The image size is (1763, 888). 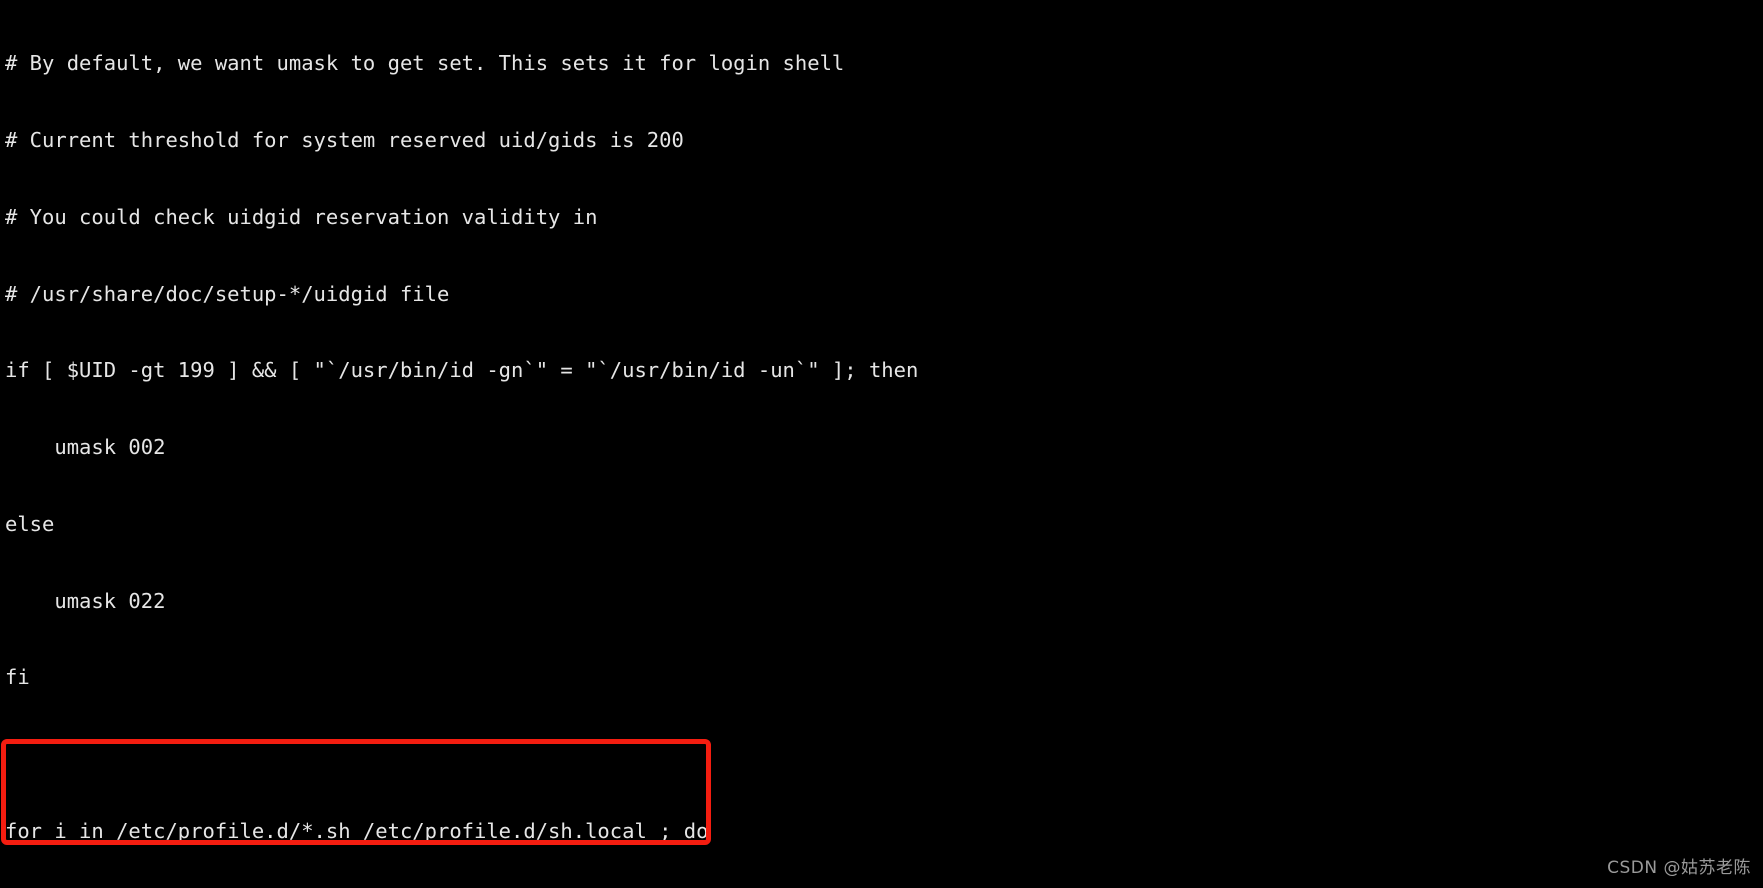 I want to click on terminal-line: umask 002, so click(x=85, y=447).